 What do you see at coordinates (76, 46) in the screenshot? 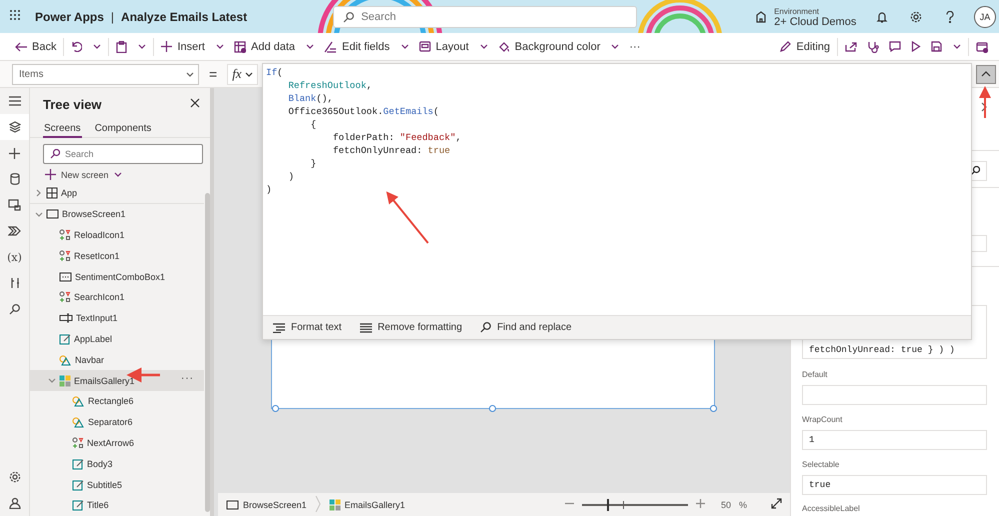
I see `undo-icon` at bounding box center [76, 46].